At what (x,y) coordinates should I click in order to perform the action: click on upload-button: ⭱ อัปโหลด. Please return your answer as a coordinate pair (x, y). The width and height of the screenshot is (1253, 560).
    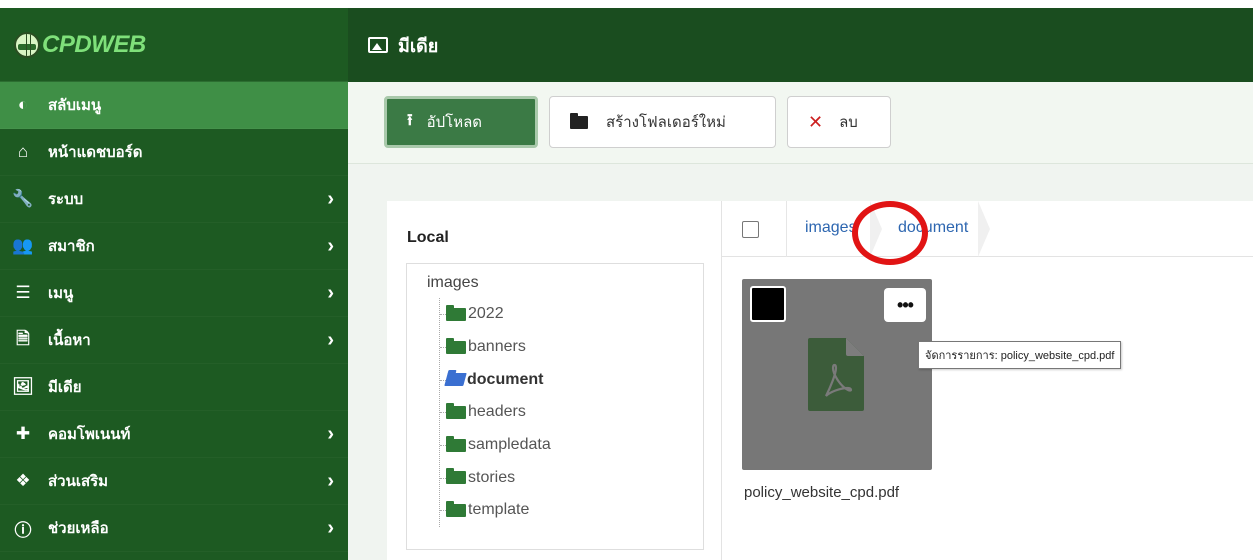
    Looking at the image, I should click on (461, 122).